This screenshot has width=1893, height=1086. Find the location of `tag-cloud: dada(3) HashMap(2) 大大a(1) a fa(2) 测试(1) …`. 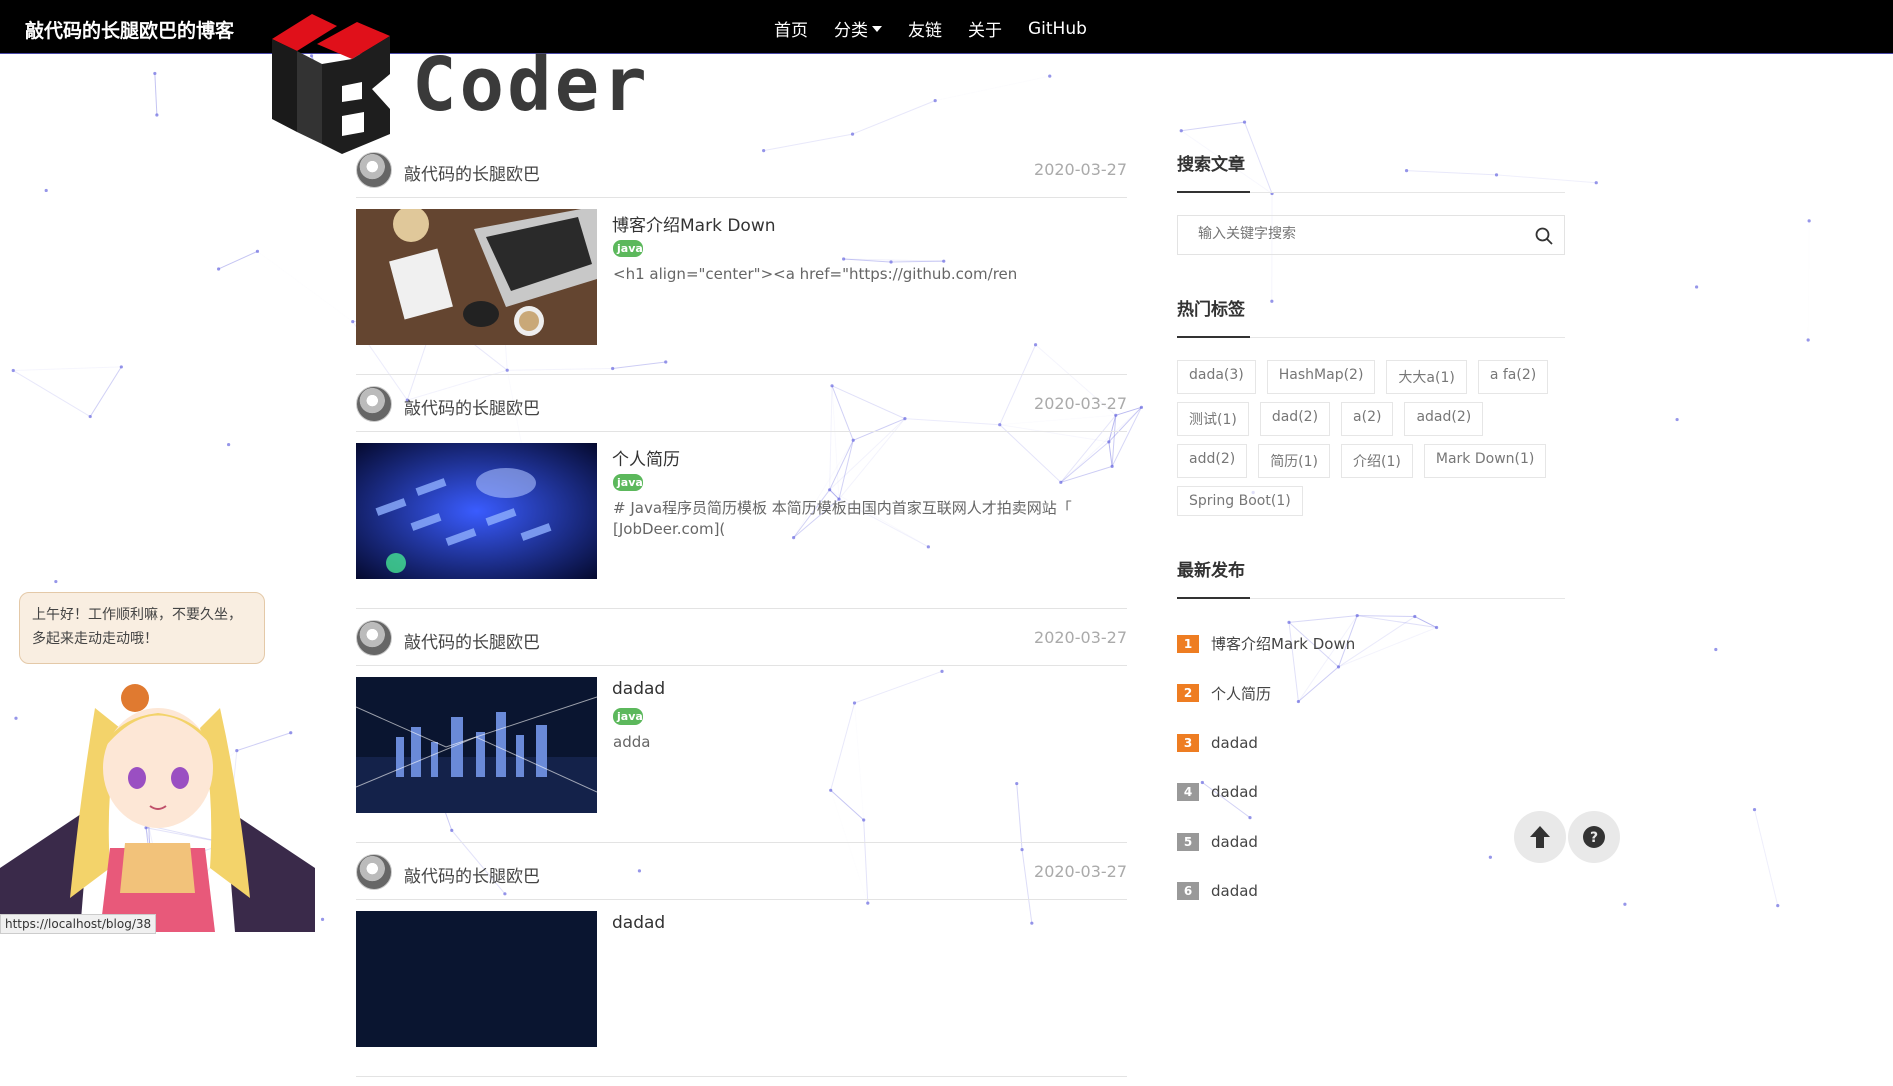

tag-cloud: dada(3) HashMap(2) 大大a(1) a fa(2) 测试(1) … is located at coordinates (1371, 442).